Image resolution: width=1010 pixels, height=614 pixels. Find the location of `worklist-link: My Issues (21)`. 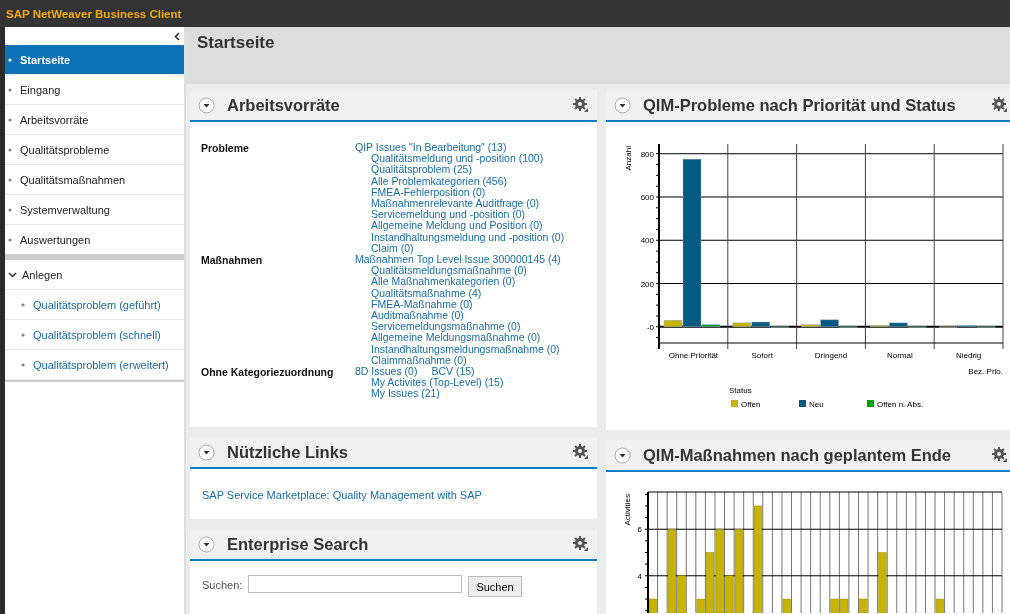

worklist-link: My Issues (21) is located at coordinates (437, 394).